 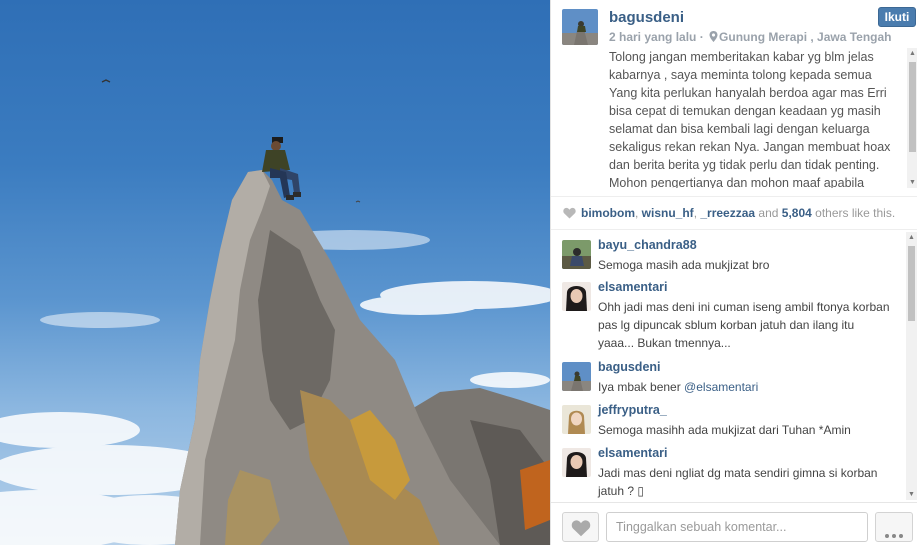 I want to click on post-time: 2 hari yang lalu, so click(x=652, y=37).